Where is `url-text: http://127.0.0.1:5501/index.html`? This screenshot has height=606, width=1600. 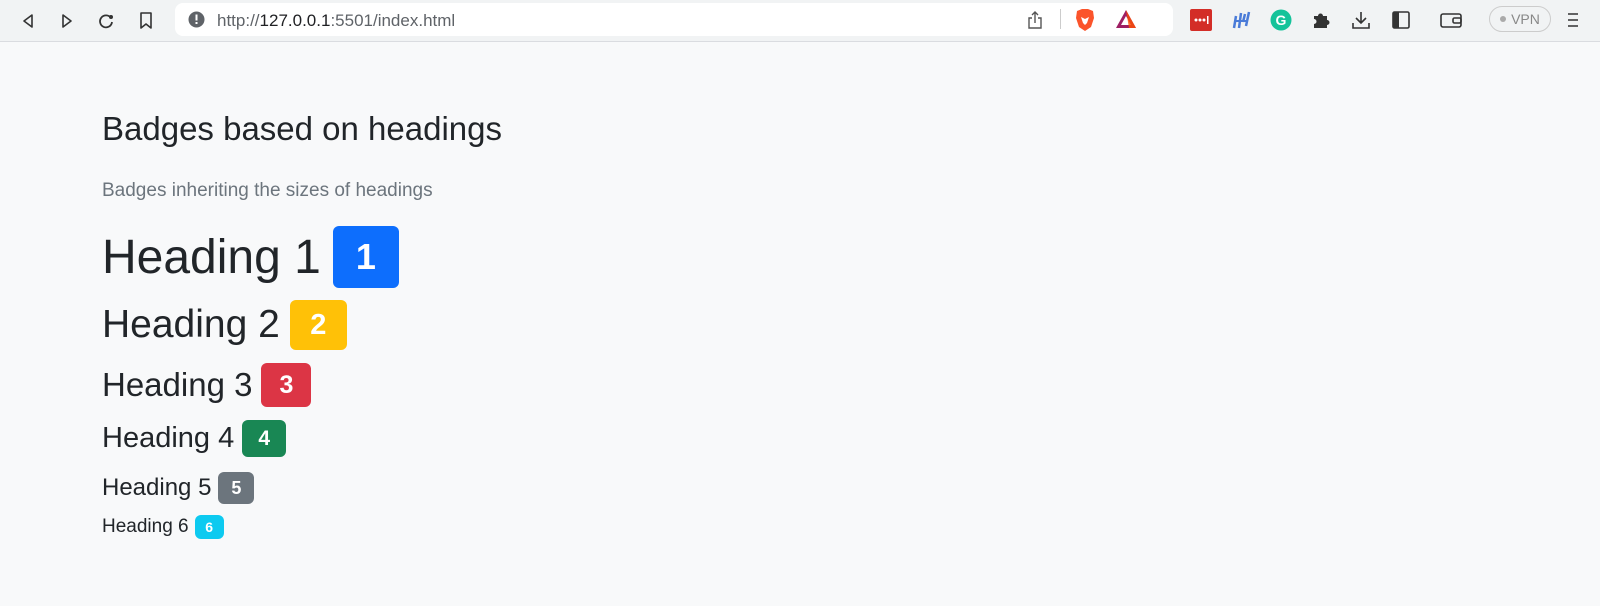
url-text: http://127.0.0.1:5501/index.html is located at coordinates (336, 21).